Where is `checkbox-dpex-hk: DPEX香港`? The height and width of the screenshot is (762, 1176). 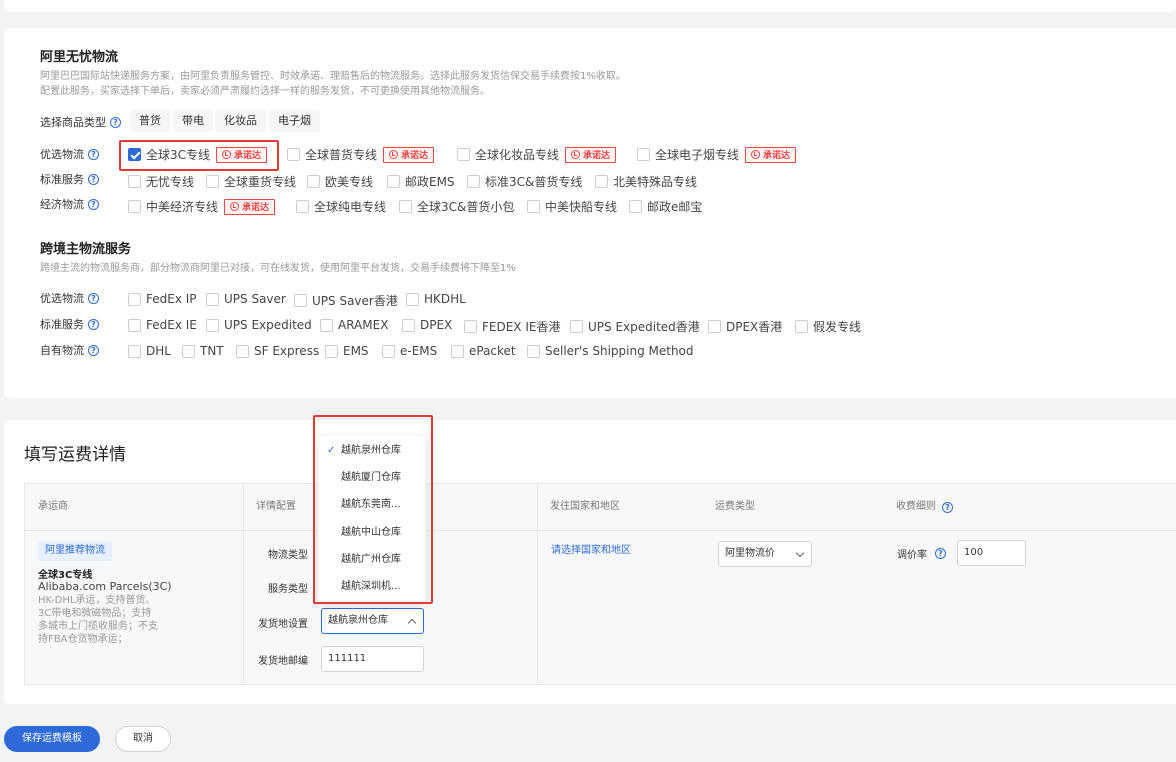 checkbox-dpex-hk: DPEX香港 is located at coordinates (745, 326).